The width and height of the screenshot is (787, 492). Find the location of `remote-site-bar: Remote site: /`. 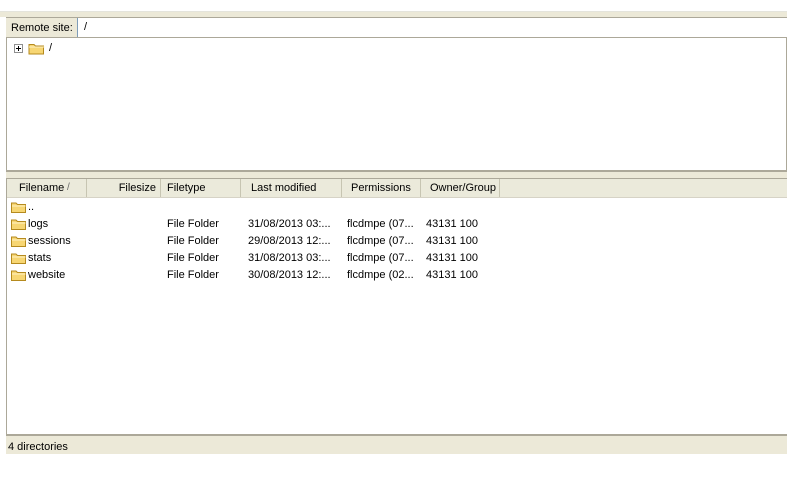

remote-site-bar: Remote site: / is located at coordinates (396, 27).